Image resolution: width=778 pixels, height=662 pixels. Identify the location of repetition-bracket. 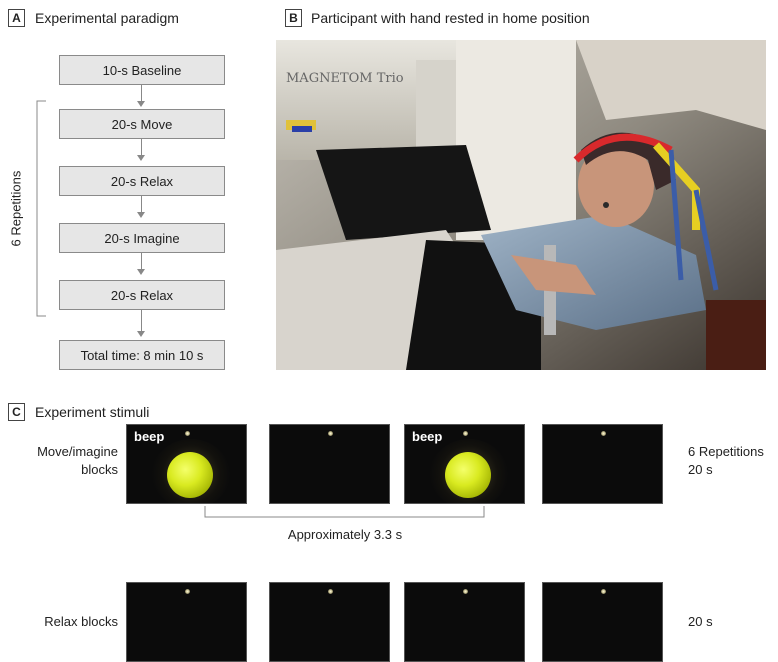
(41, 208).